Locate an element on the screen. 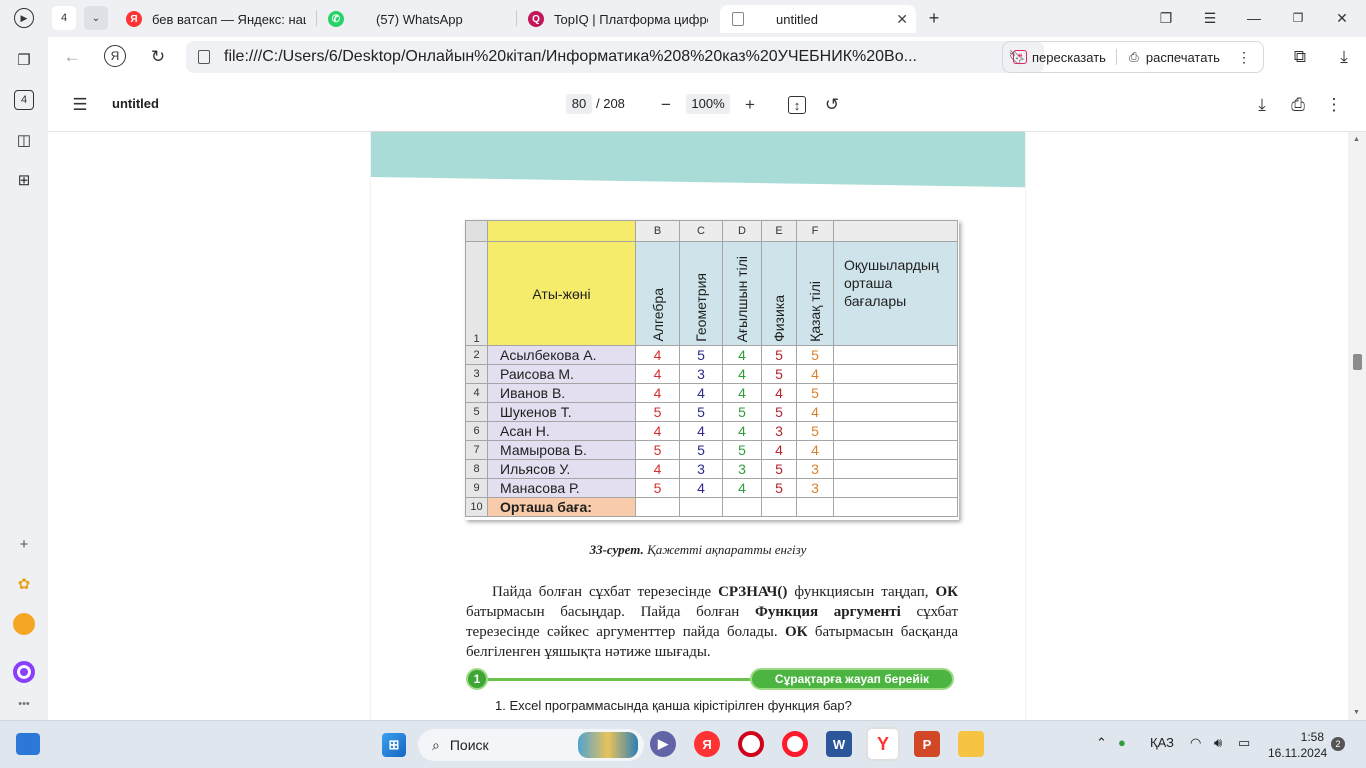  tab-manager-icon: ❐ is located at coordinates (1166, 18).